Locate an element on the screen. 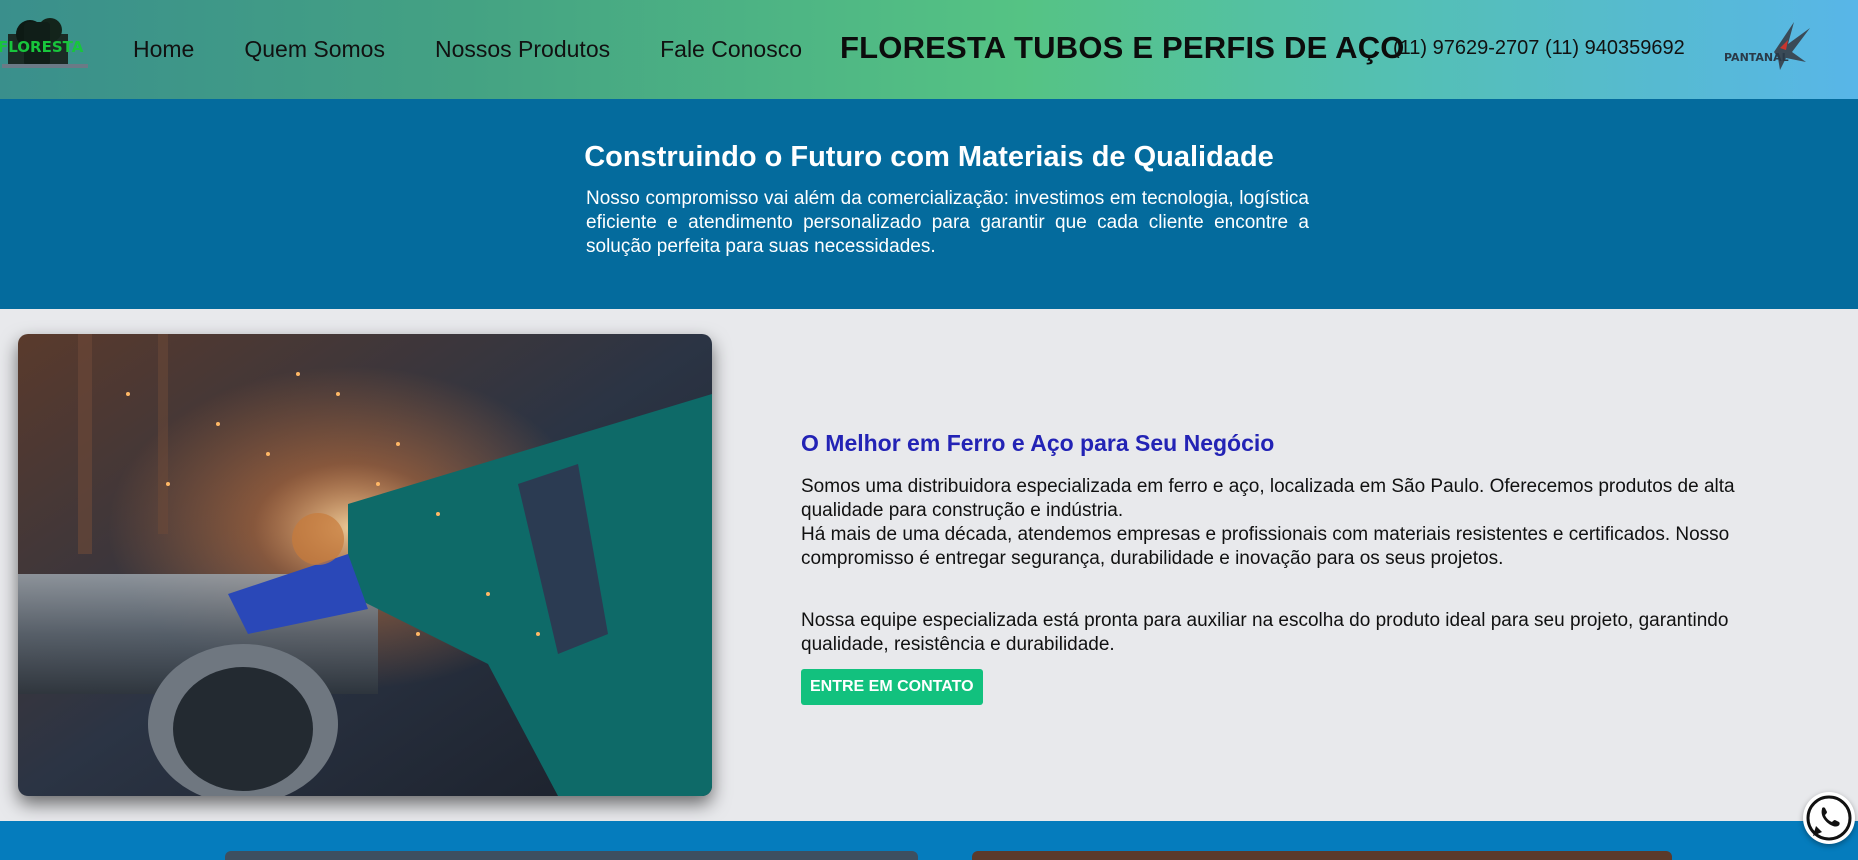 This screenshot has height=860, width=1858. brand-title: FLORESTA TUBOS E PERFIS DE AÇO is located at coordinates (1122, 47).